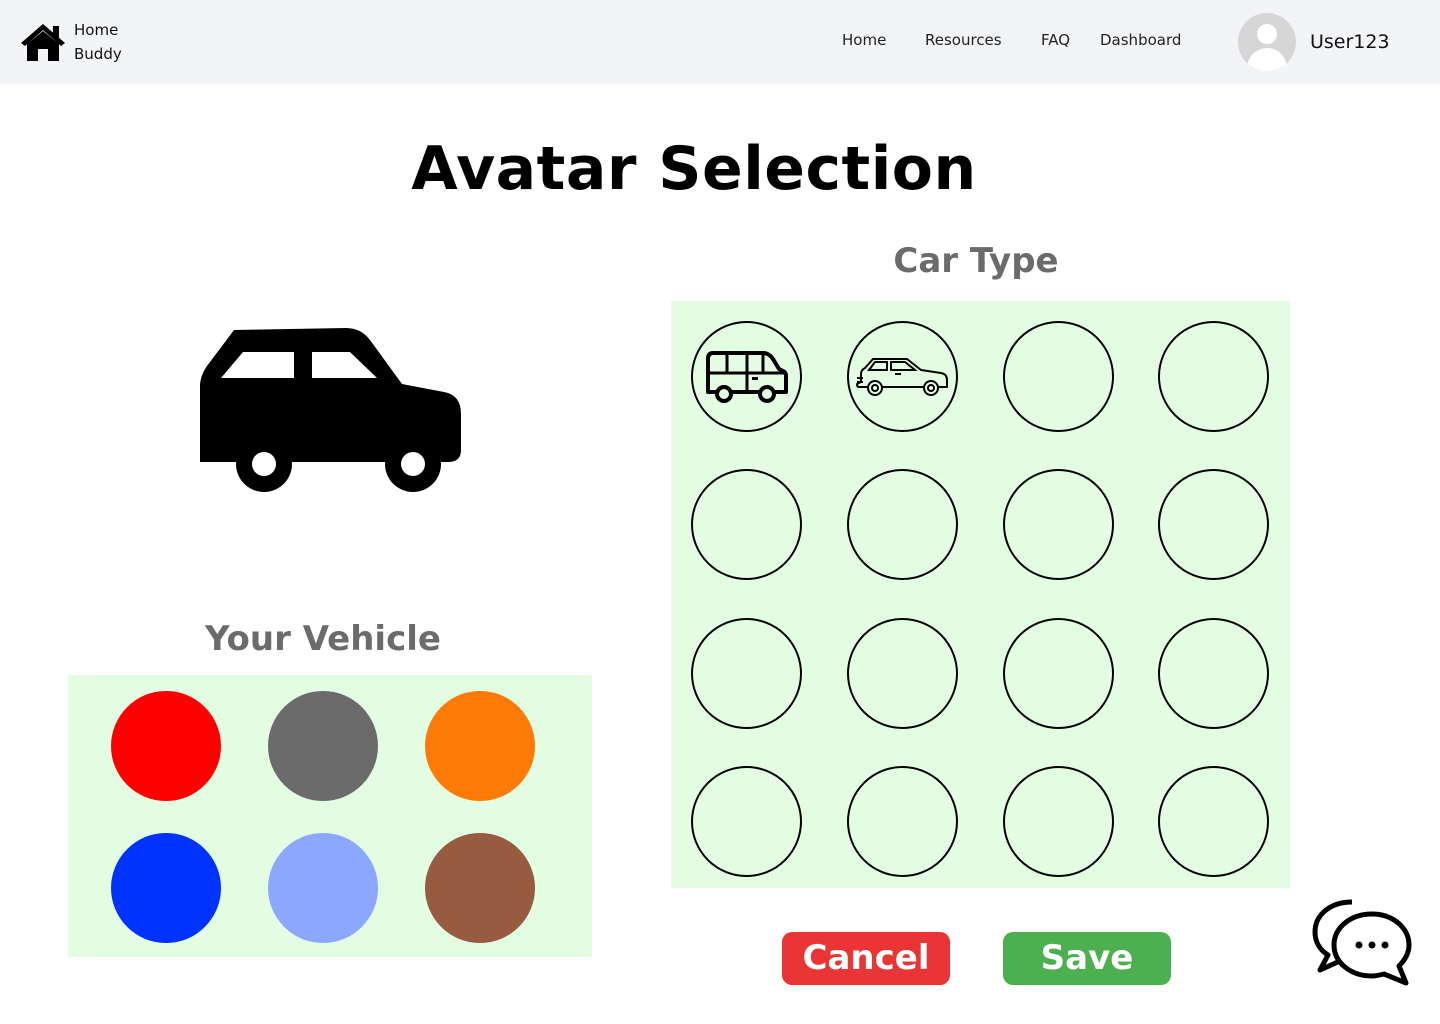  What do you see at coordinates (963, 40) in the screenshot?
I see `nav-resources: Resources` at bounding box center [963, 40].